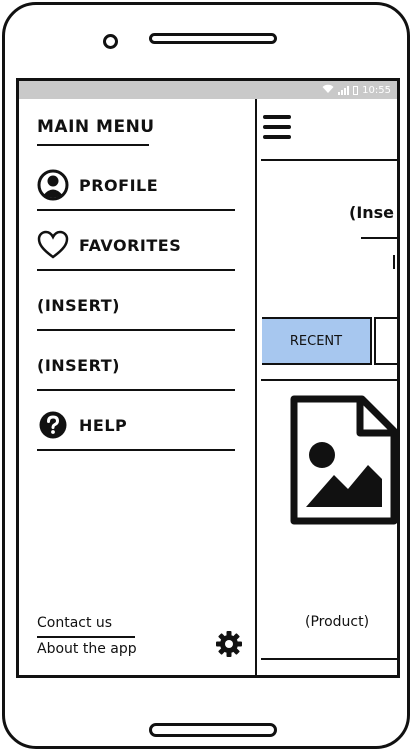  Describe the element at coordinates (328, 90) in the screenshot. I see `wifi-icon` at that location.